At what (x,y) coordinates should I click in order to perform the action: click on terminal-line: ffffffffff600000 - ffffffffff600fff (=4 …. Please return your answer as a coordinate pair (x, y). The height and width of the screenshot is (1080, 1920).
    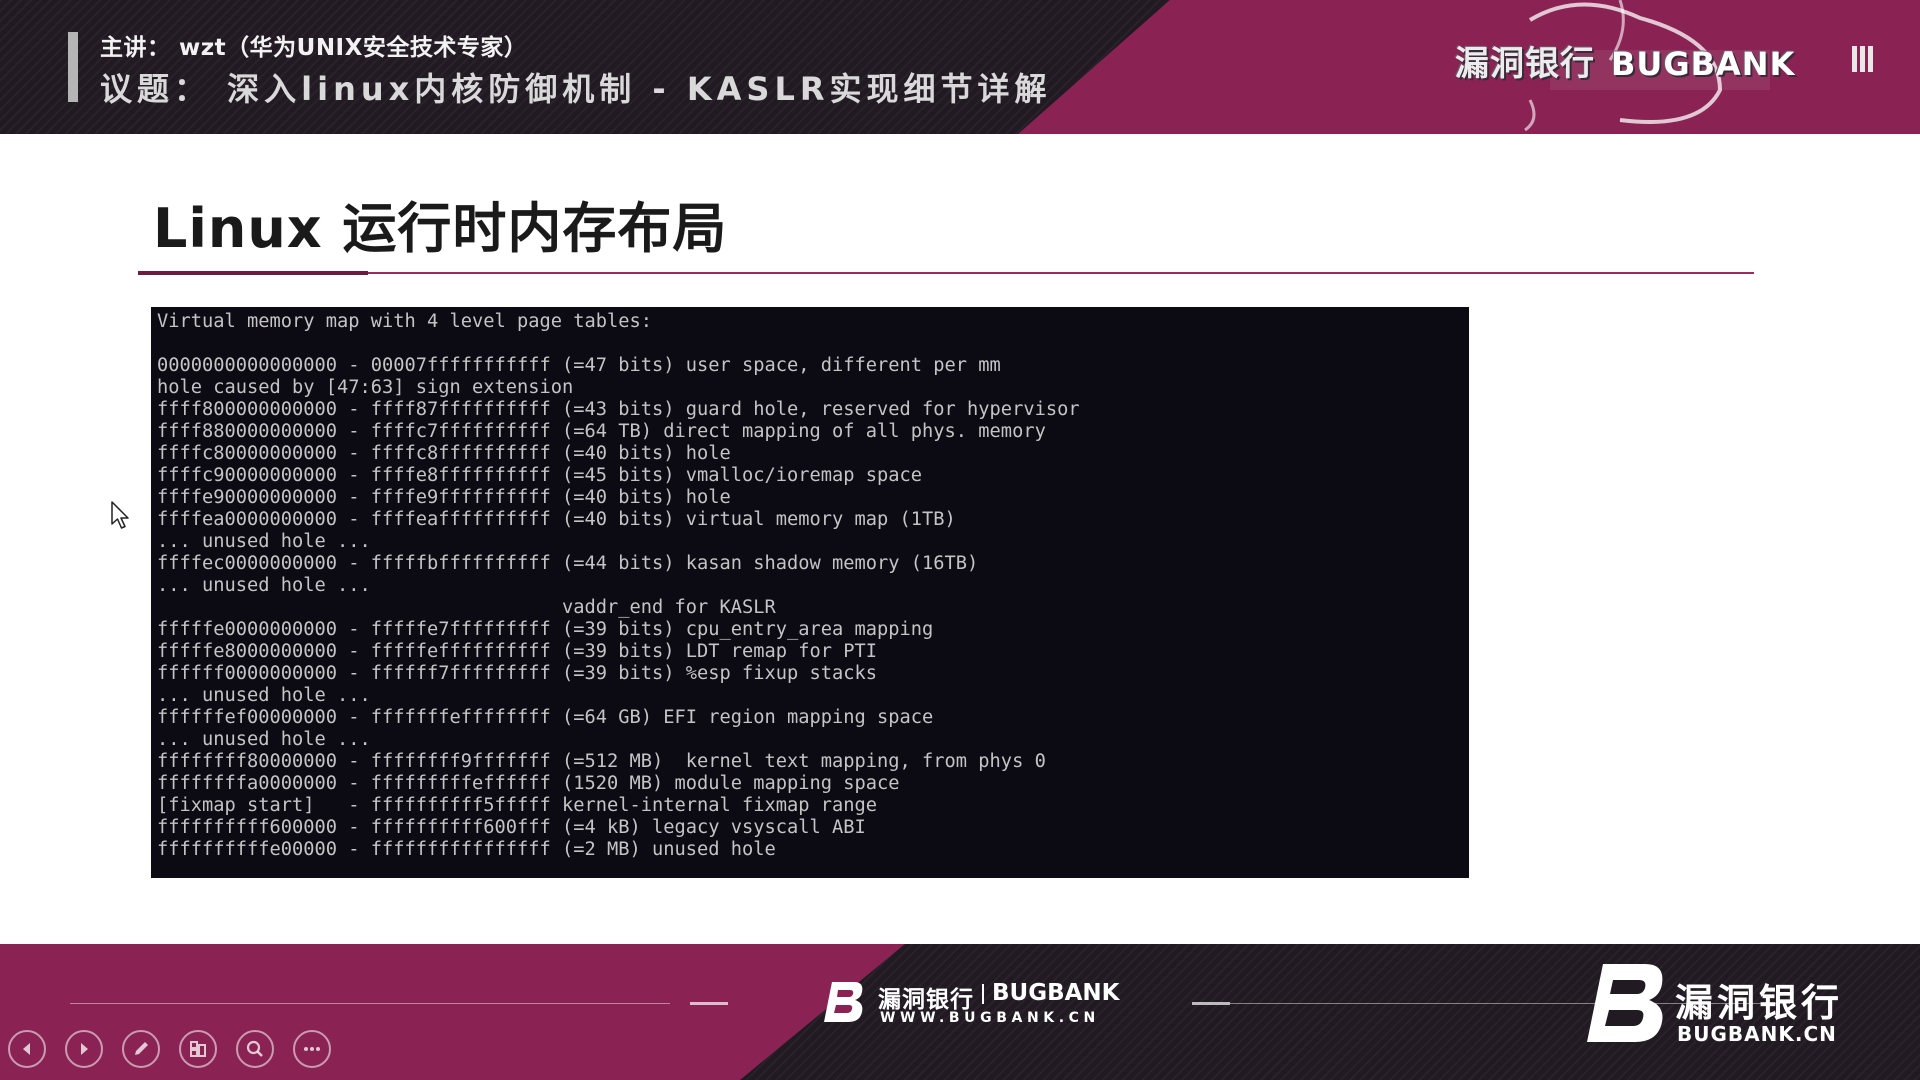
    Looking at the image, I should click on (511, 827).